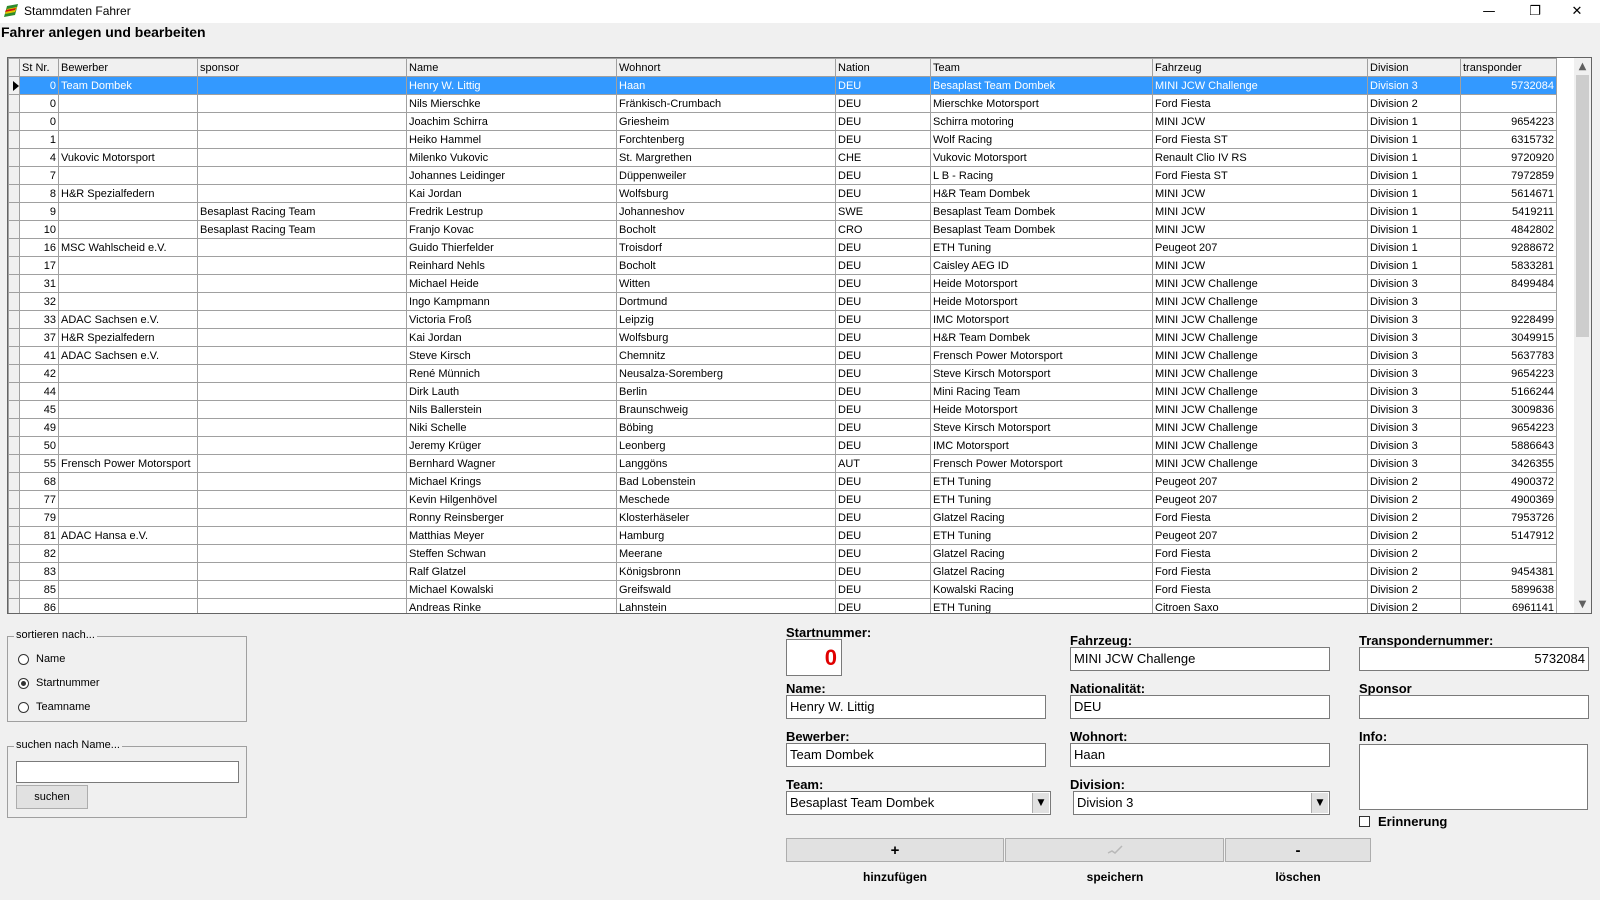 The width and height of the screenshot is (1600, 900). What do you see at coordinates (726, 211) in the screenshot?
I see `table-cell: Johanneshov` at bounding box center [726, 211].